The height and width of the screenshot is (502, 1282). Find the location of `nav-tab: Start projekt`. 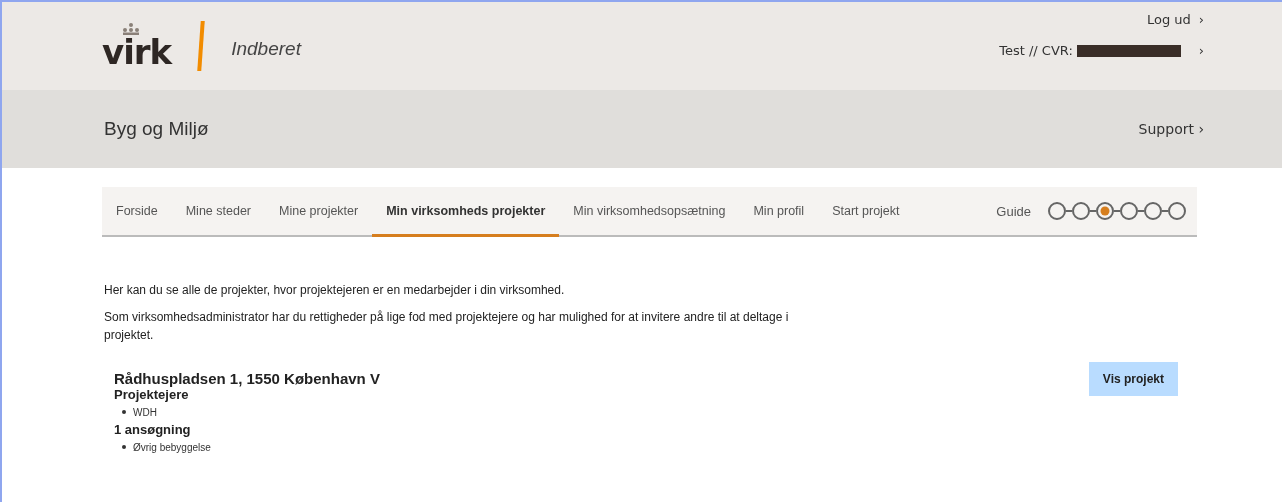

nav-tab: Start projekt is located at coordinates (866, 212).